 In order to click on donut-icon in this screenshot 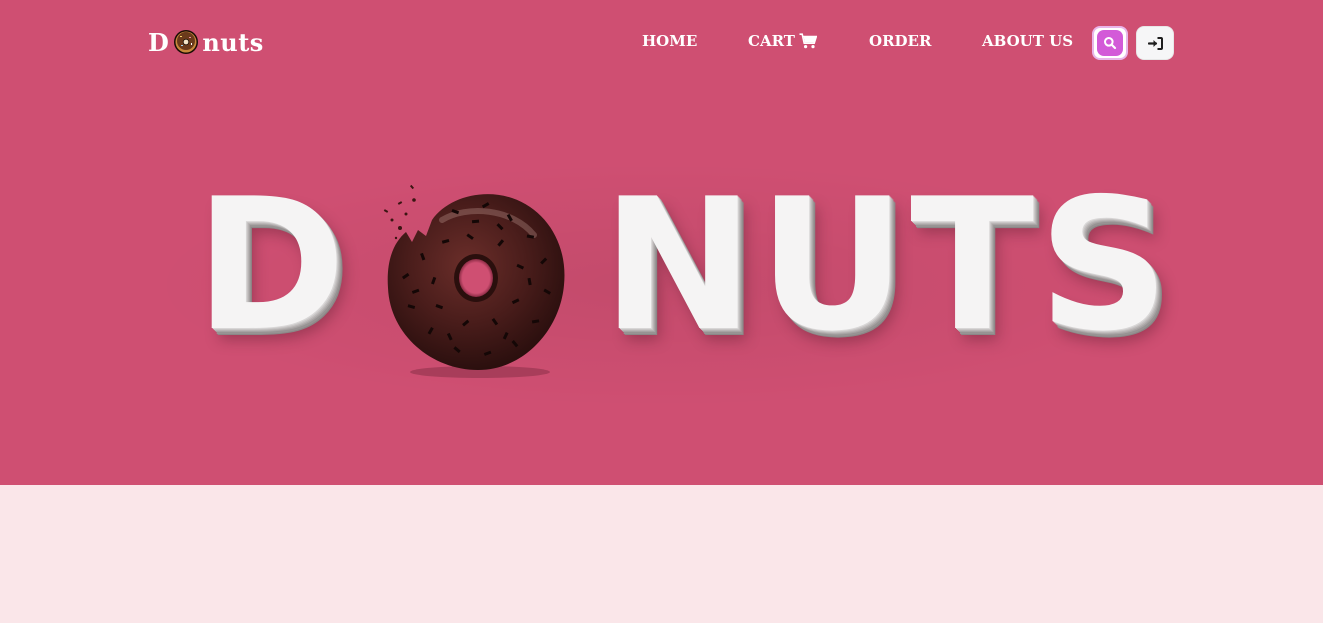, I will do `click(186, 42)`.